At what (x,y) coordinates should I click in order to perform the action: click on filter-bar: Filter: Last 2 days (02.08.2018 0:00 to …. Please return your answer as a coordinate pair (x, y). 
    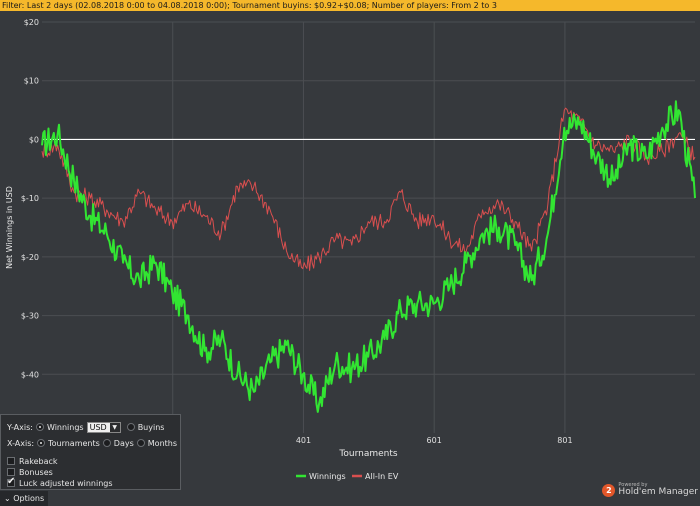
    Looking at the image, I should click on (350, 5).